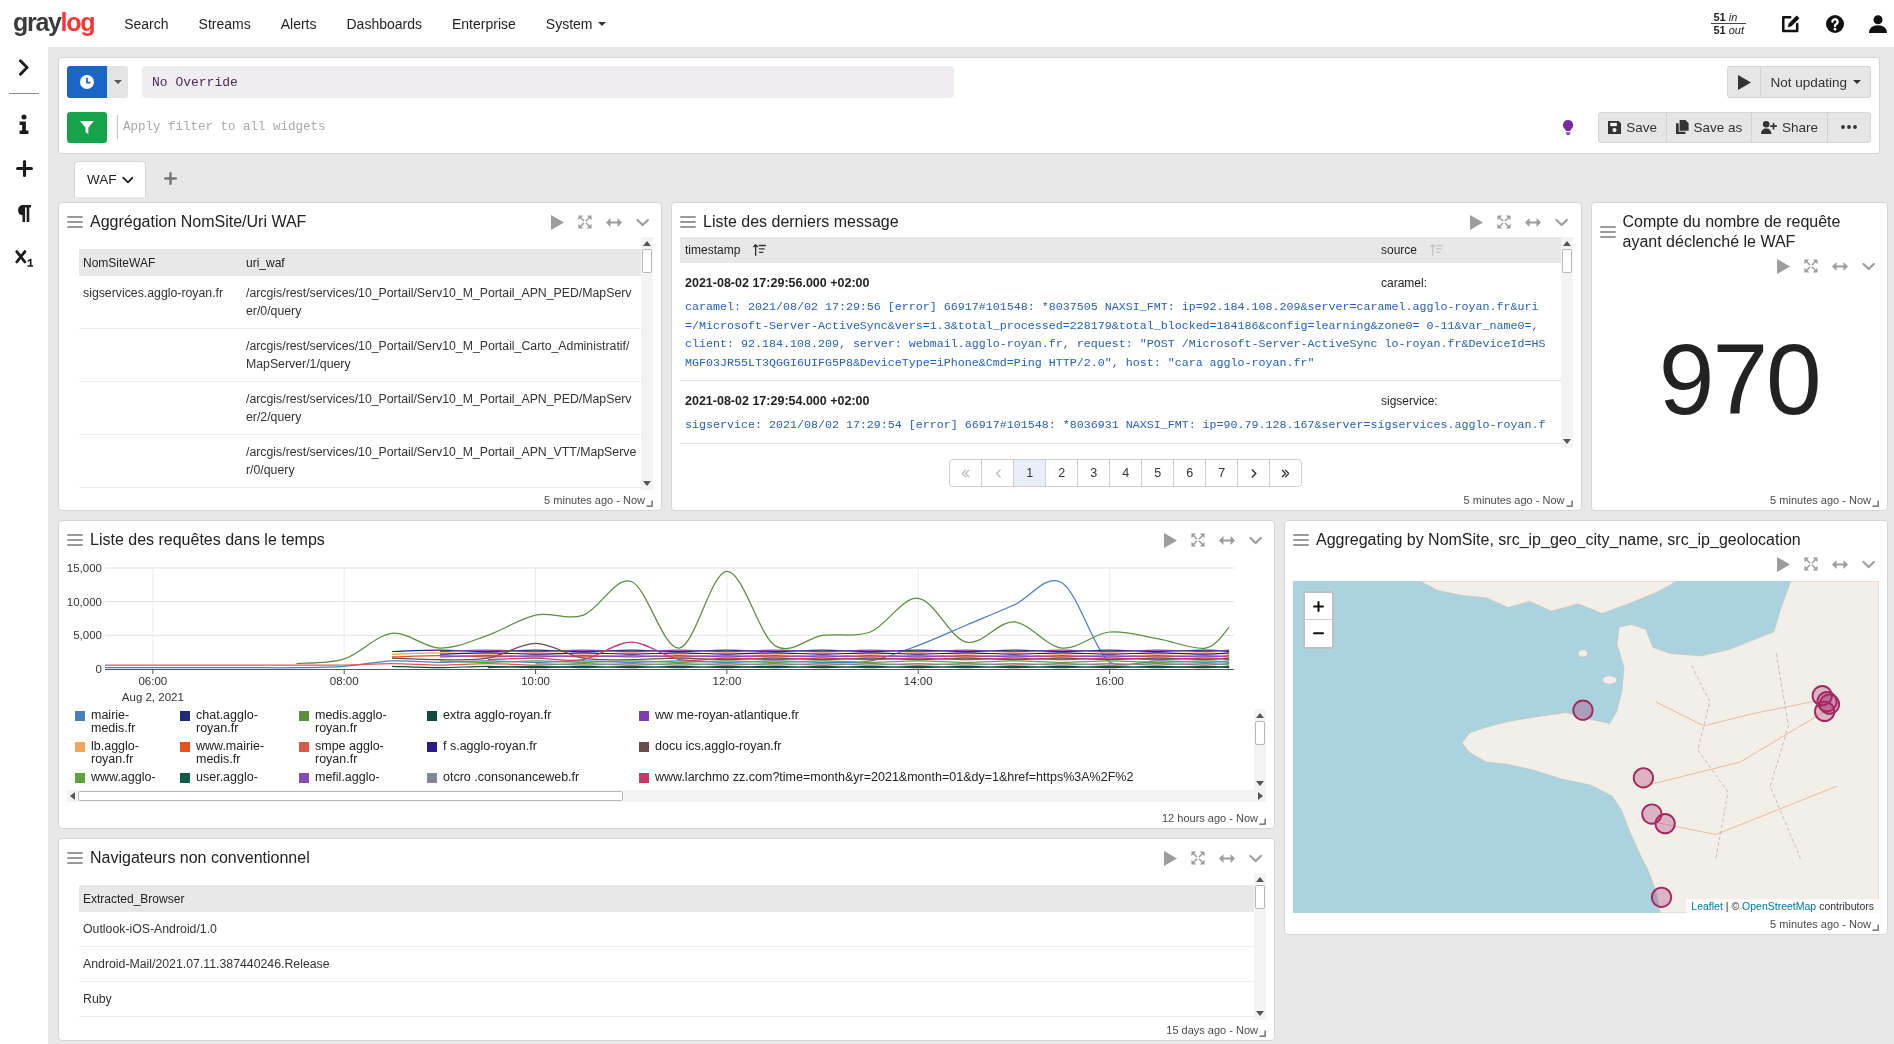 Image resolution: width=1894 pixels, height=1044 pixels. I want to click on column-header: timestamp, so click(713, 250).